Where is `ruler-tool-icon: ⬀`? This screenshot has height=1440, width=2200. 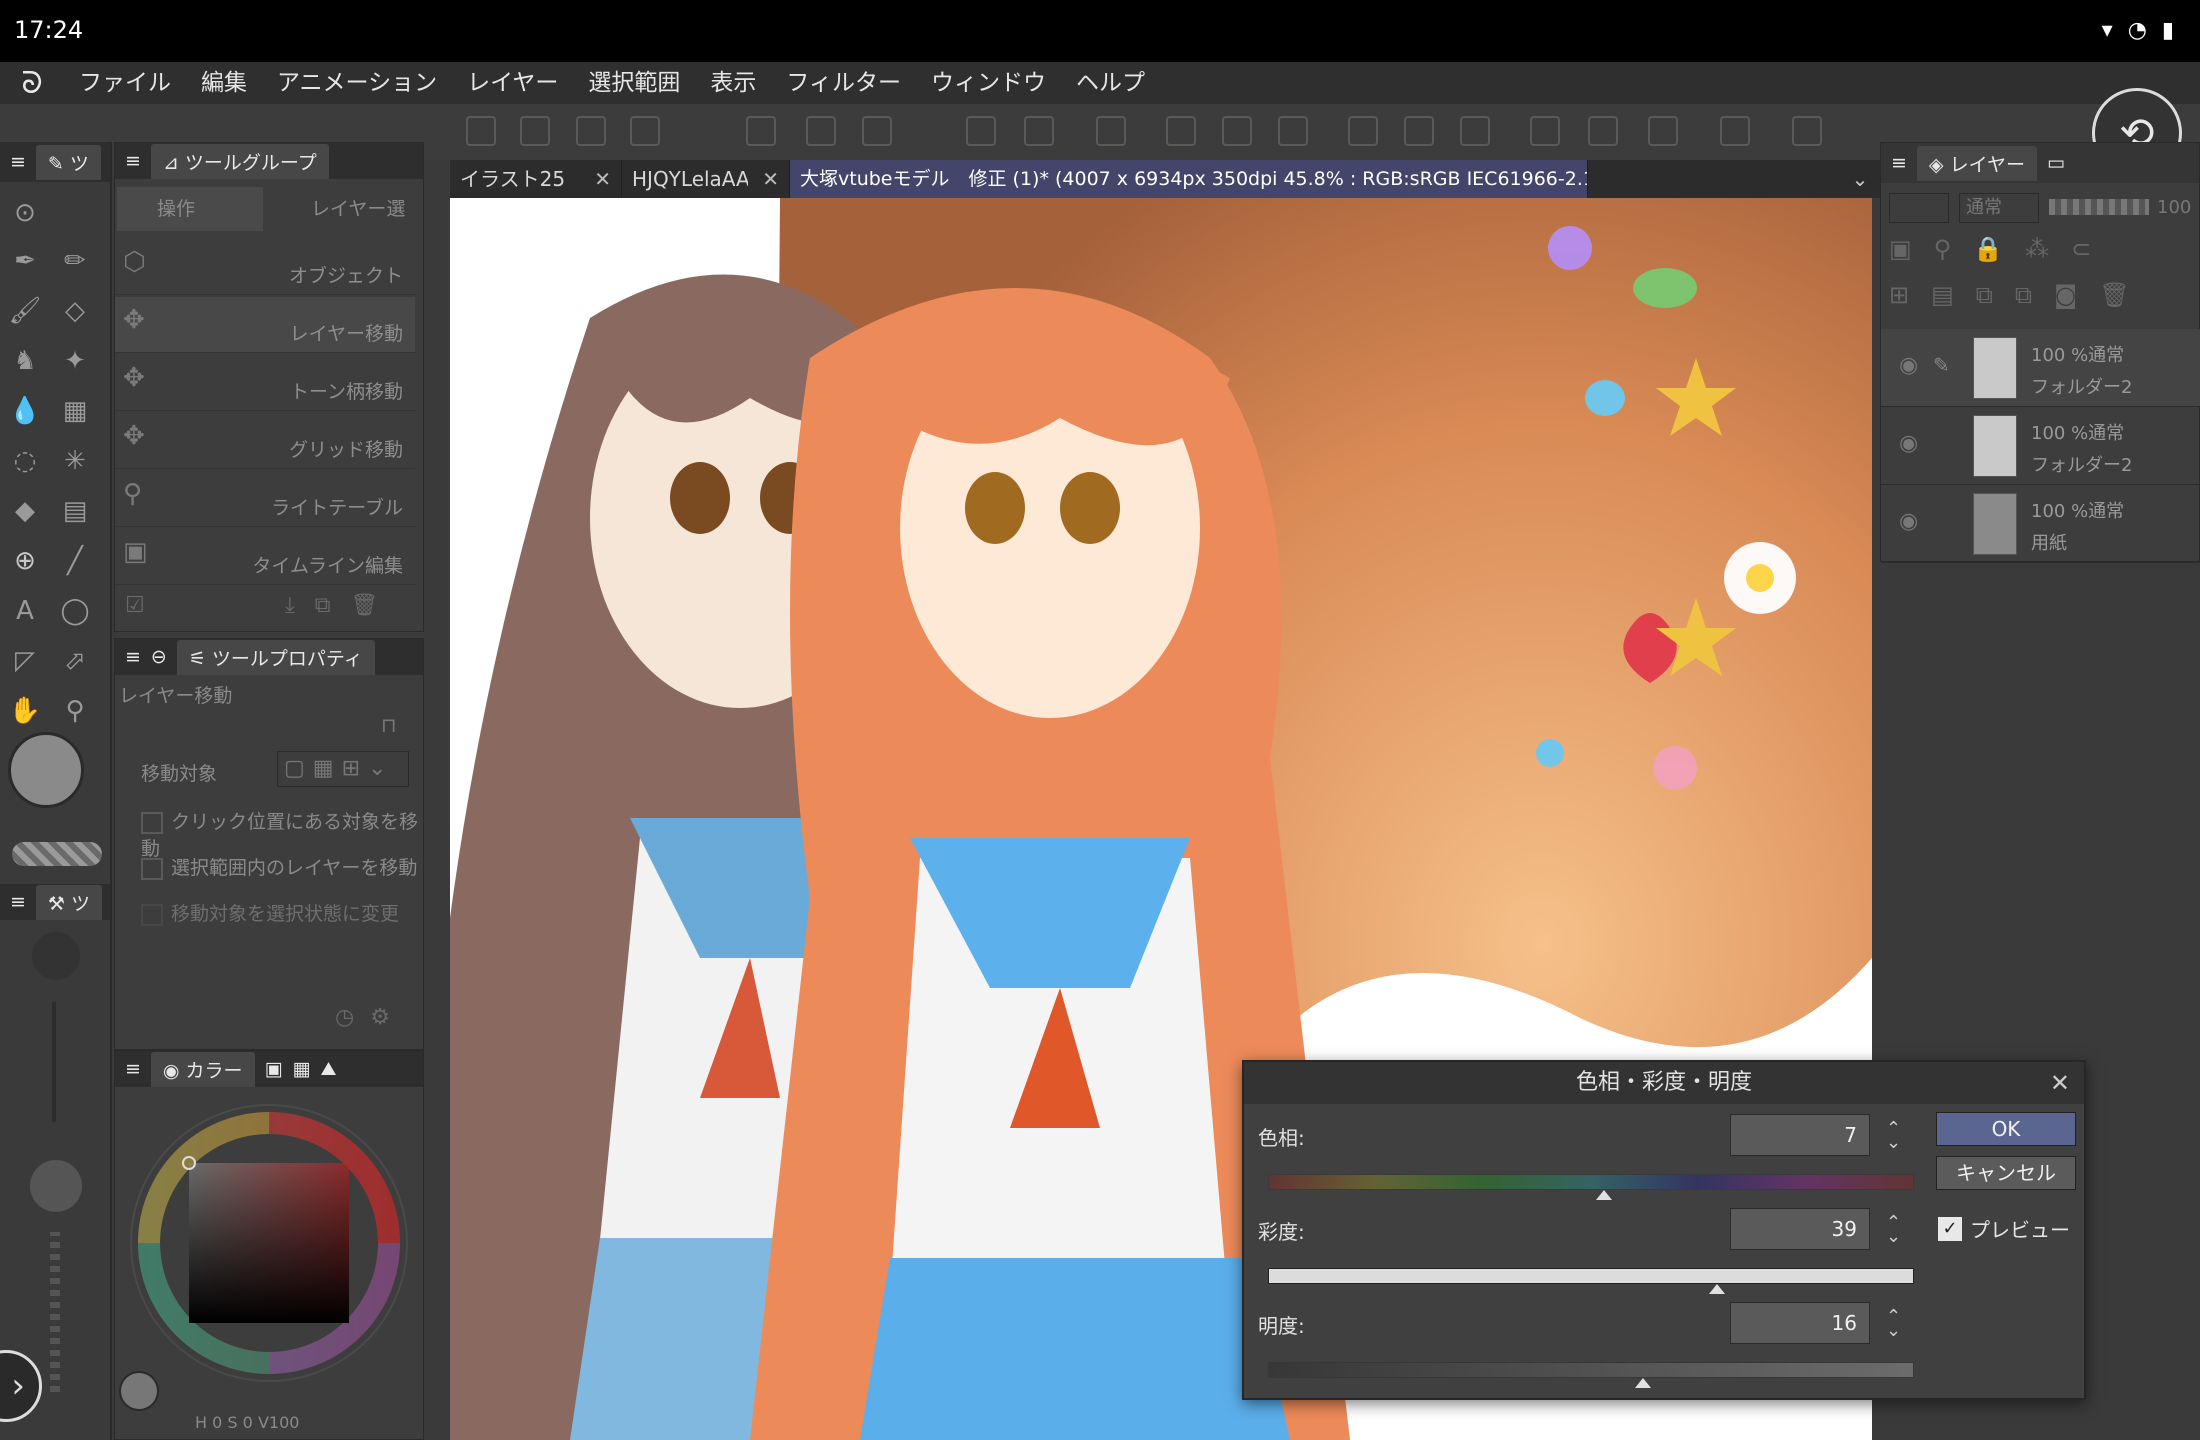 ruler-tool-icon: ⬀ is located at coordinates (75, 661).